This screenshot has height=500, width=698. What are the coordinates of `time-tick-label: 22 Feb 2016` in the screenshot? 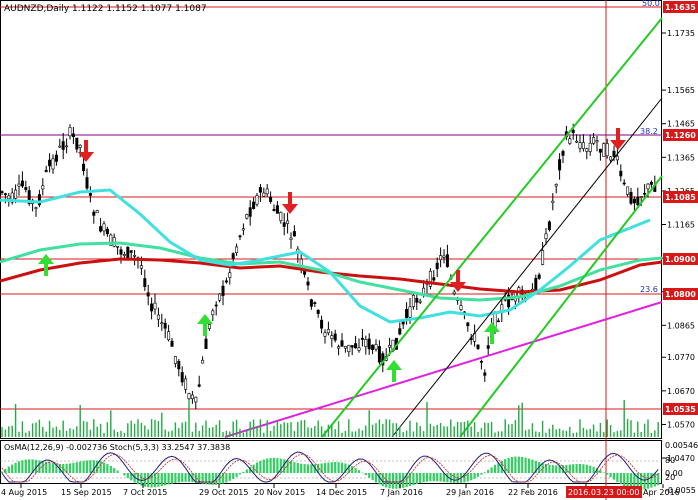 It's located at (533, 492).